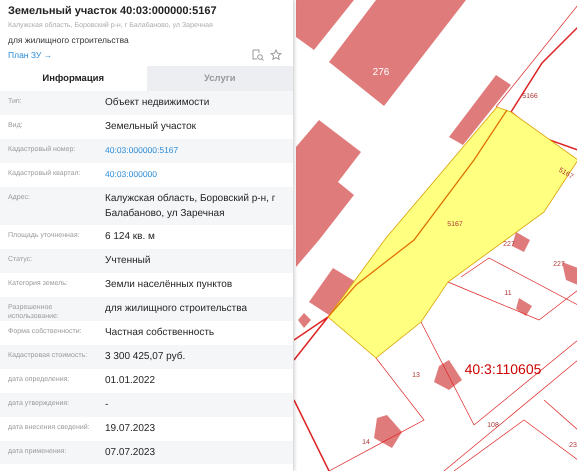 The width and height of the screenshot is (577, 471). Describe the element at coordinates (69, 40) in the screenshot. I see `card-purpose: для жилищного строительства` at that location.